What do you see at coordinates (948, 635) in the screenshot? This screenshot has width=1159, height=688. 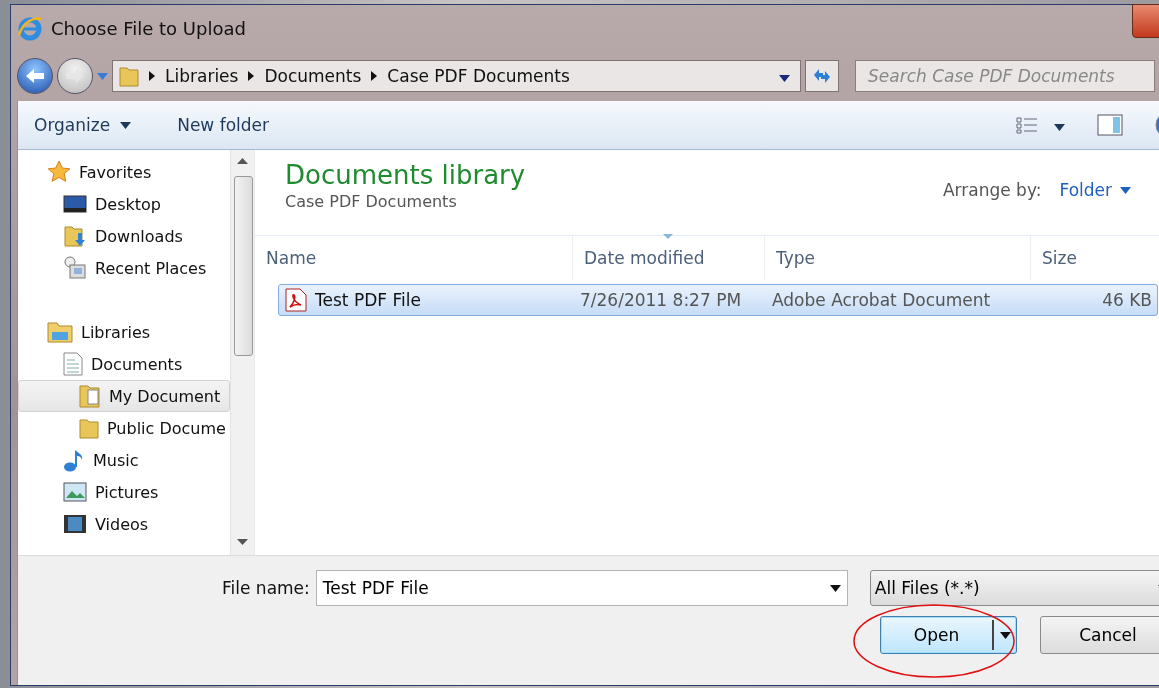 I see `open-button: Open` at bounding box center [948, 635].